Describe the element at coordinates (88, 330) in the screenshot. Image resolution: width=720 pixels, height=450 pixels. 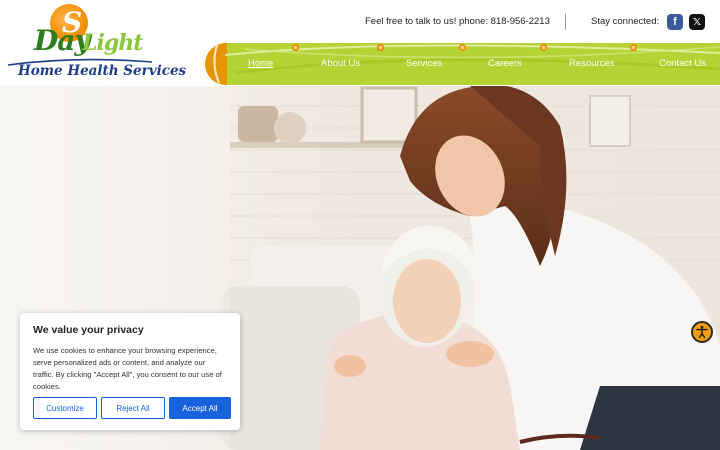
I see `cookie-title: We value your privacy` at that location.